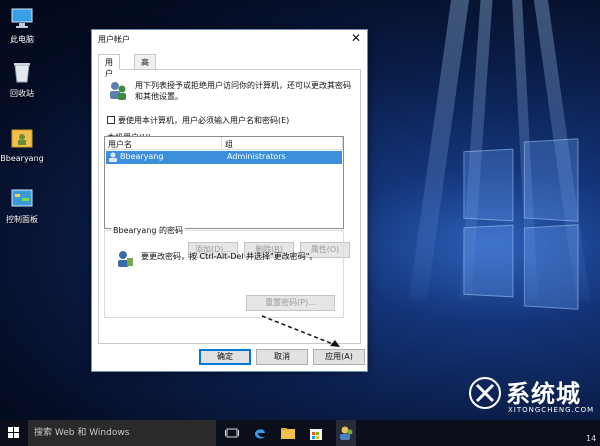 The height and width of the screenshot is (446, 600). I want to click on taskbar: 搜索 Web 和 Windows 14, so click(300, 433).